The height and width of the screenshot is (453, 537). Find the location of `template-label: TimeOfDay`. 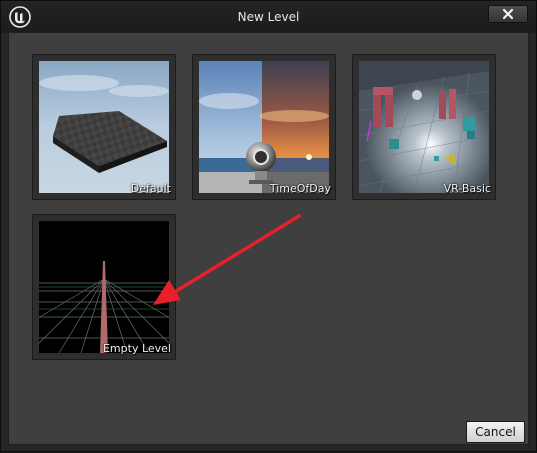

template-label: TimeOfDay is located at coordinates (300, 188).